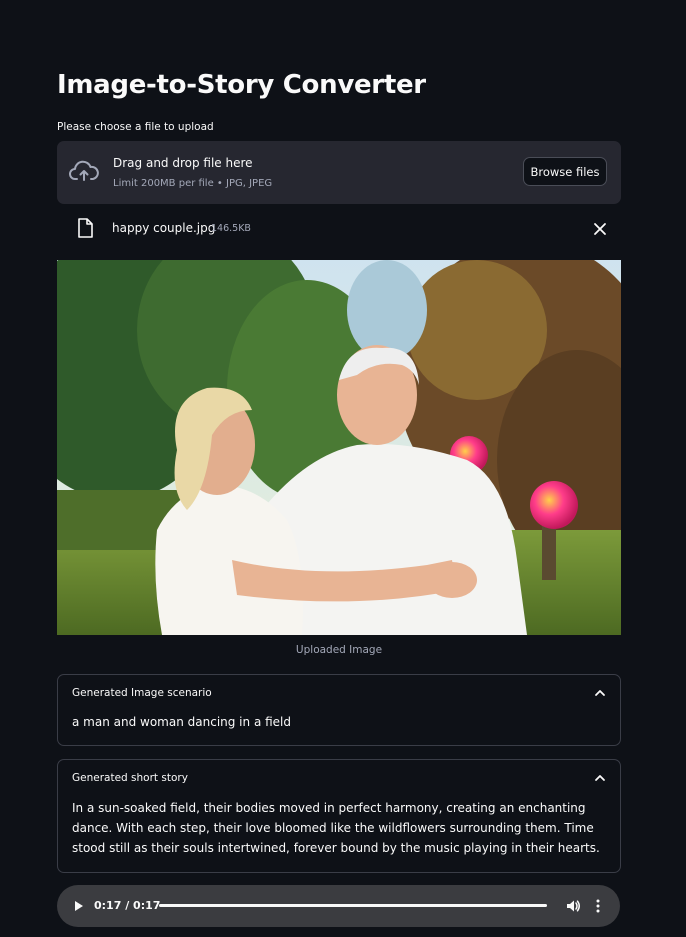 Image resolution: width=686 pixels, height=937 pixels. I want to click on audio-player: 0:17 / 0:17, so click(338, 906).